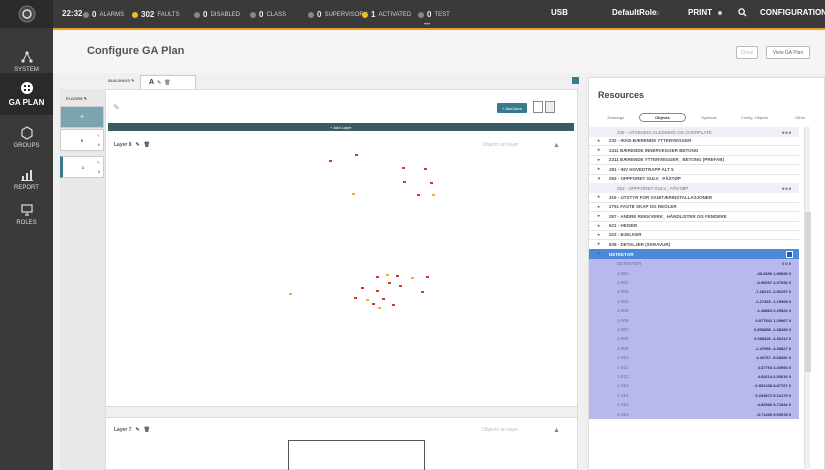 This screenshot has width=825, height=470. I want to click on disabled-counter: 0 DISABLED, so click(217, 14).